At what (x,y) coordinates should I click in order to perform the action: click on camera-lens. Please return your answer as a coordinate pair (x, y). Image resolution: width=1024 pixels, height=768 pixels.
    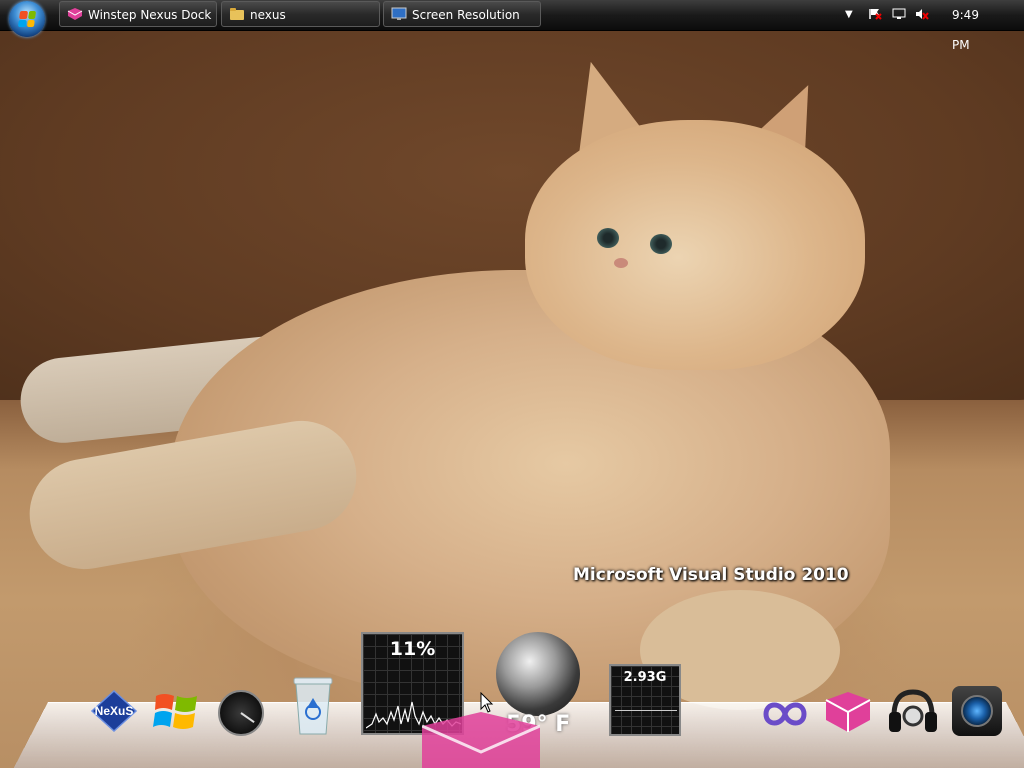
    Looking at the image, I should click on (977, 711).